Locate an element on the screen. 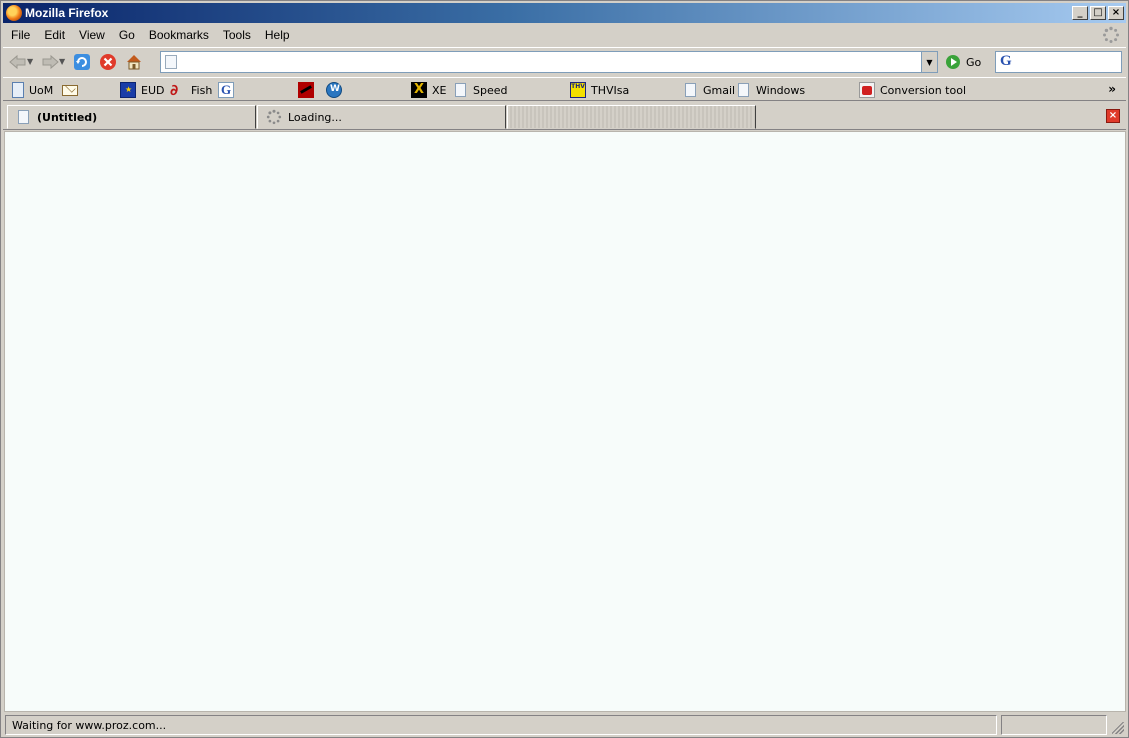  uom-icon is located at coordinates (18, 90).